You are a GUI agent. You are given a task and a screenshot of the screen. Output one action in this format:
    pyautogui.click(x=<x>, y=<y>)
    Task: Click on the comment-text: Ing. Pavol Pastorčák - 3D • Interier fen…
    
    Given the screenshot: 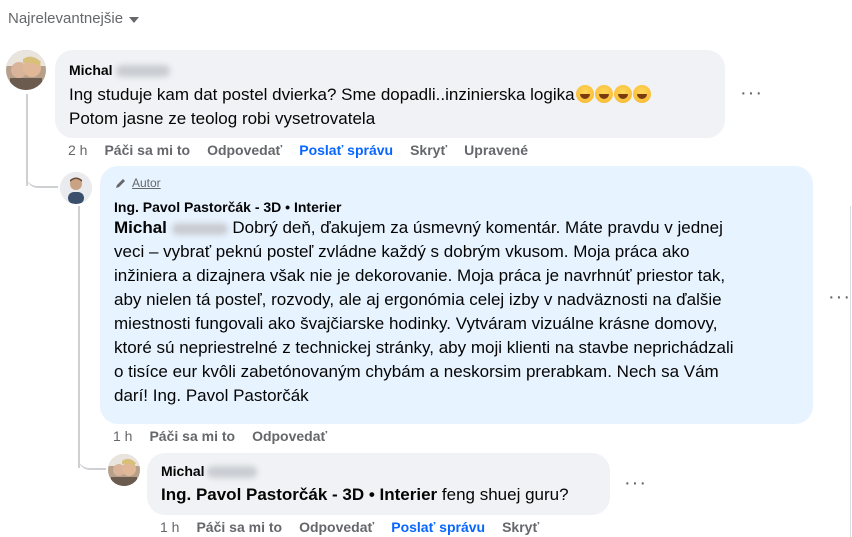 What is the action you would take?
    pyautogui.click(x=365, y=494)
    